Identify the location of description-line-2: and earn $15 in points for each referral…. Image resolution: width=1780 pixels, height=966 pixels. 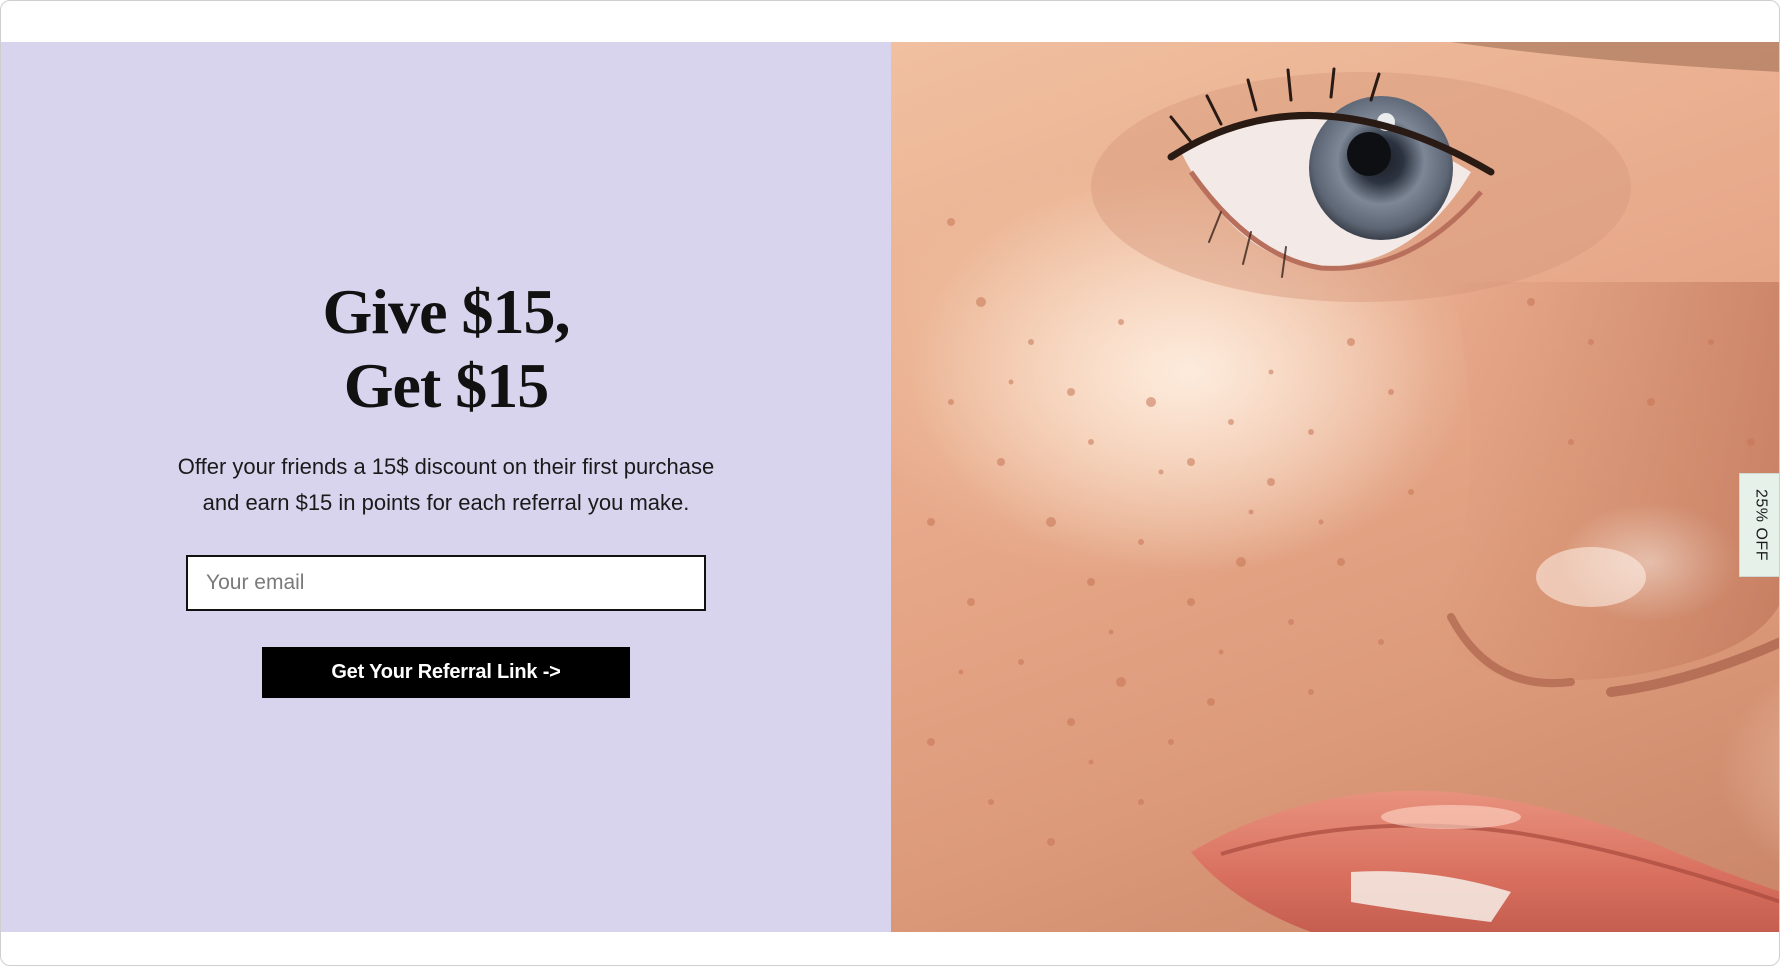
(446, 502).